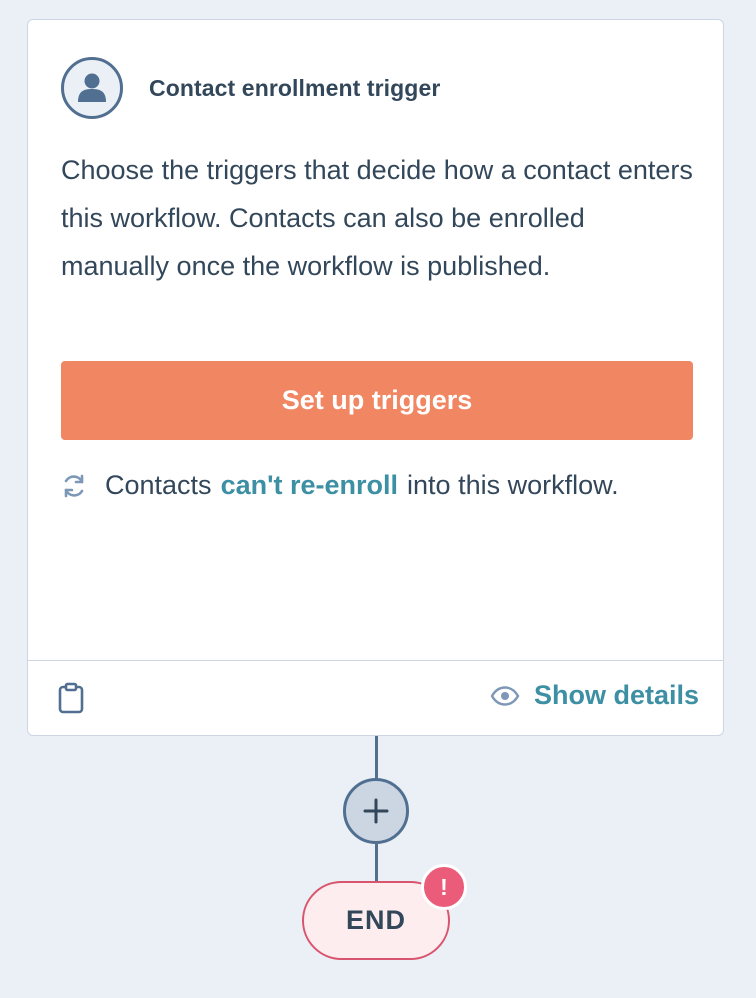 The width and height of the screenshot is (756, 998). Describe the element at coordinates (377, 400) in the screenshot. I see `set-up-triggers-button: Set up triggers` at that location.